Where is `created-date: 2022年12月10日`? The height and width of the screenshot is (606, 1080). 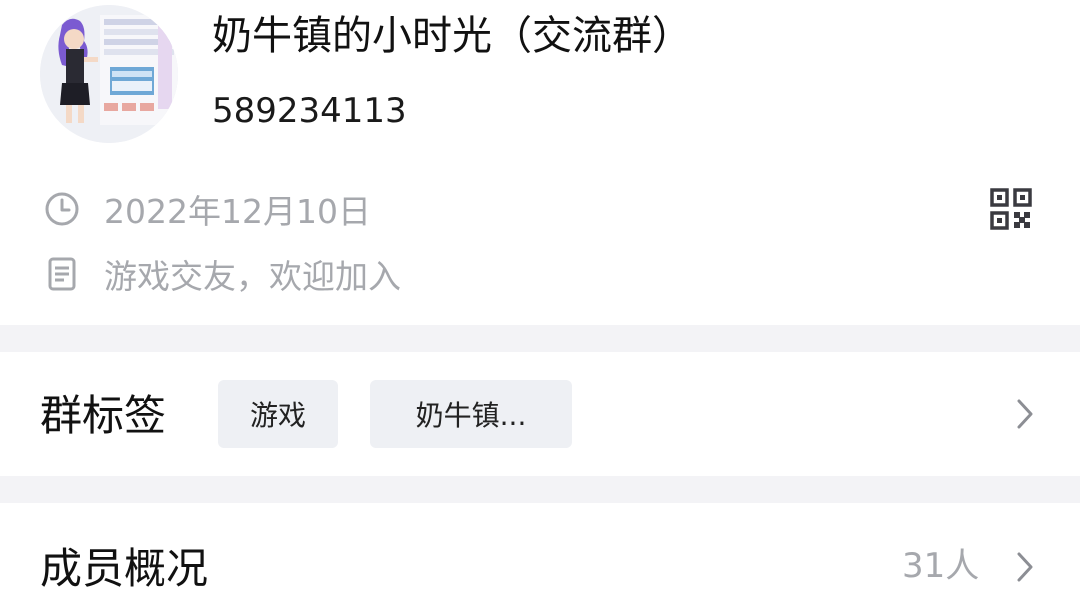 created-date: 2022年12月10日 is located at coordinates (237, 211).